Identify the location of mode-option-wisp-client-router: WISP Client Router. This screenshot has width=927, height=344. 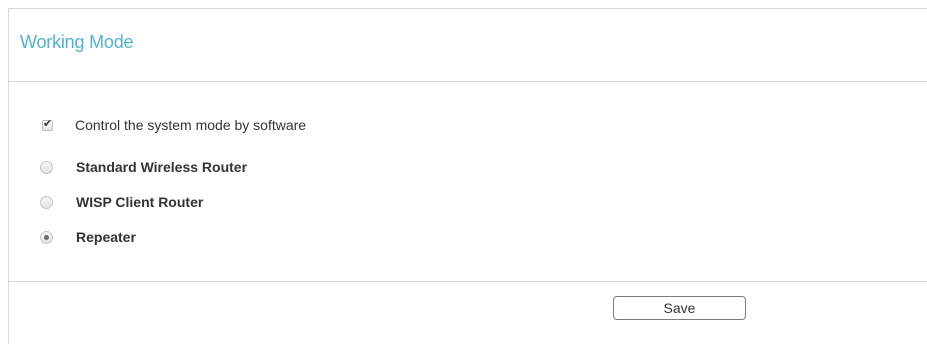
(121, 202).